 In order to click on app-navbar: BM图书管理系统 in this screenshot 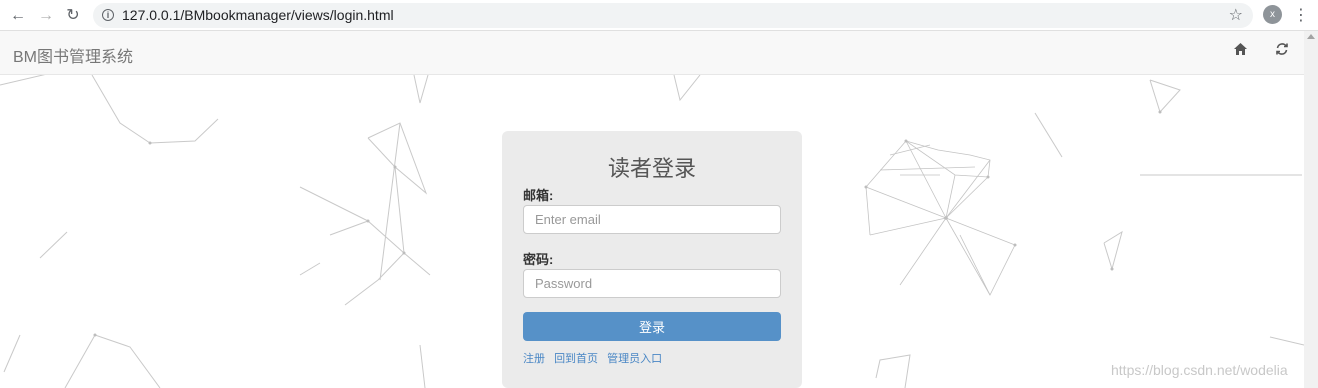, I will do `click(652, 53)`.